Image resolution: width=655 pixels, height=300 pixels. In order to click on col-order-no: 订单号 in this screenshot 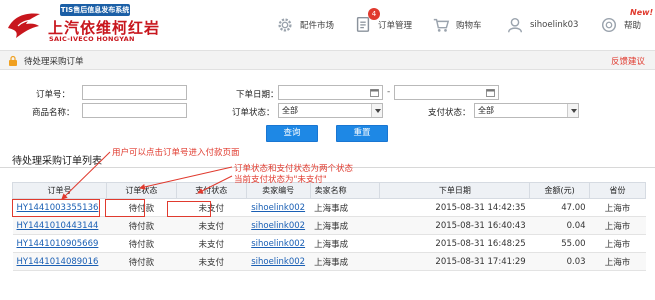, I will do `click(59, 190)`.